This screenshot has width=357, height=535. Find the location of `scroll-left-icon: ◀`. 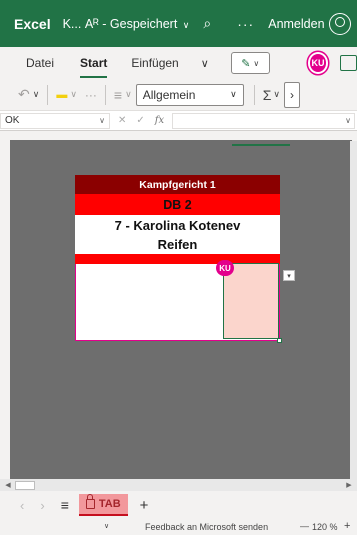

scroll-left-icon: ◀ is located at coordinates (8, 485).